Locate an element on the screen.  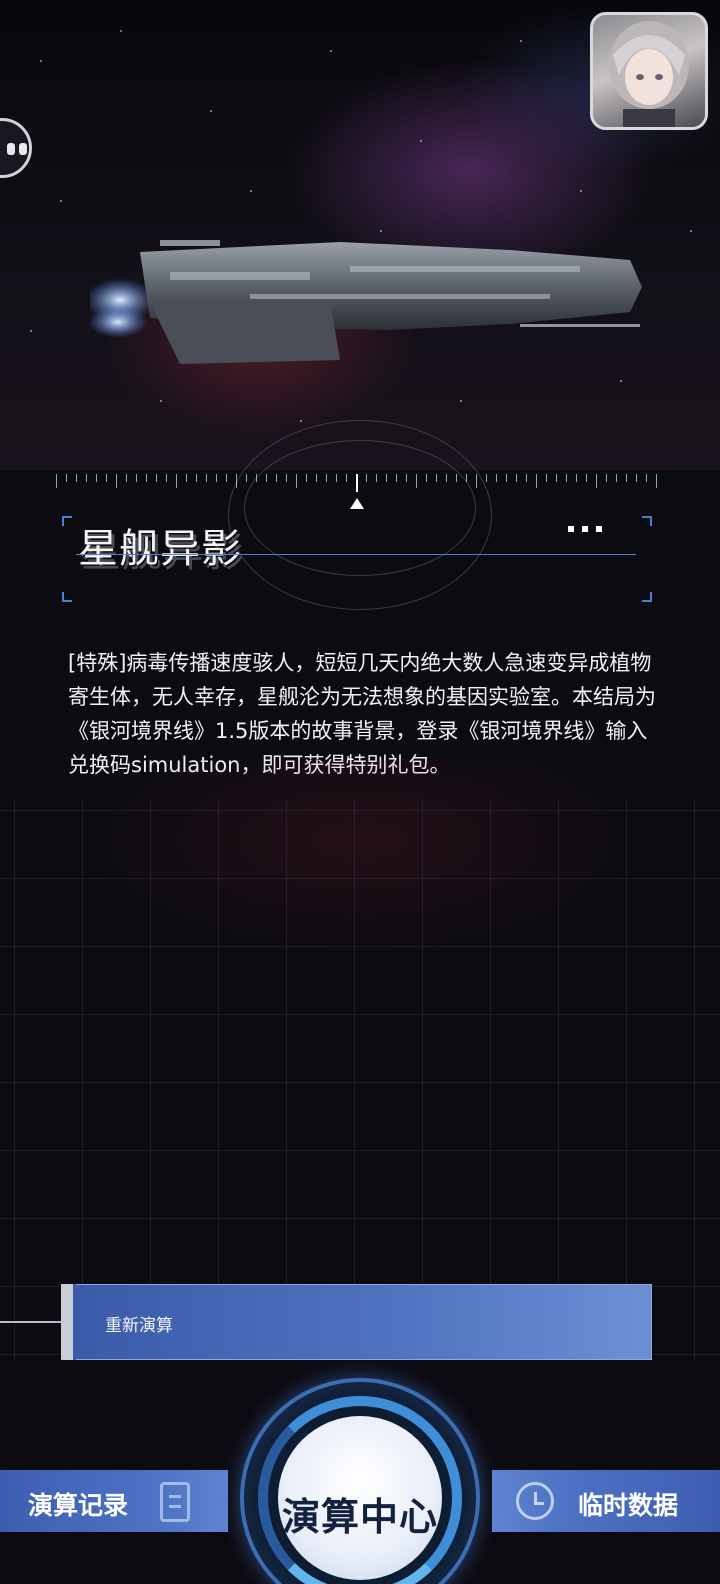
recalc-button: 重新演算 is located at coordinates (356, 1322).